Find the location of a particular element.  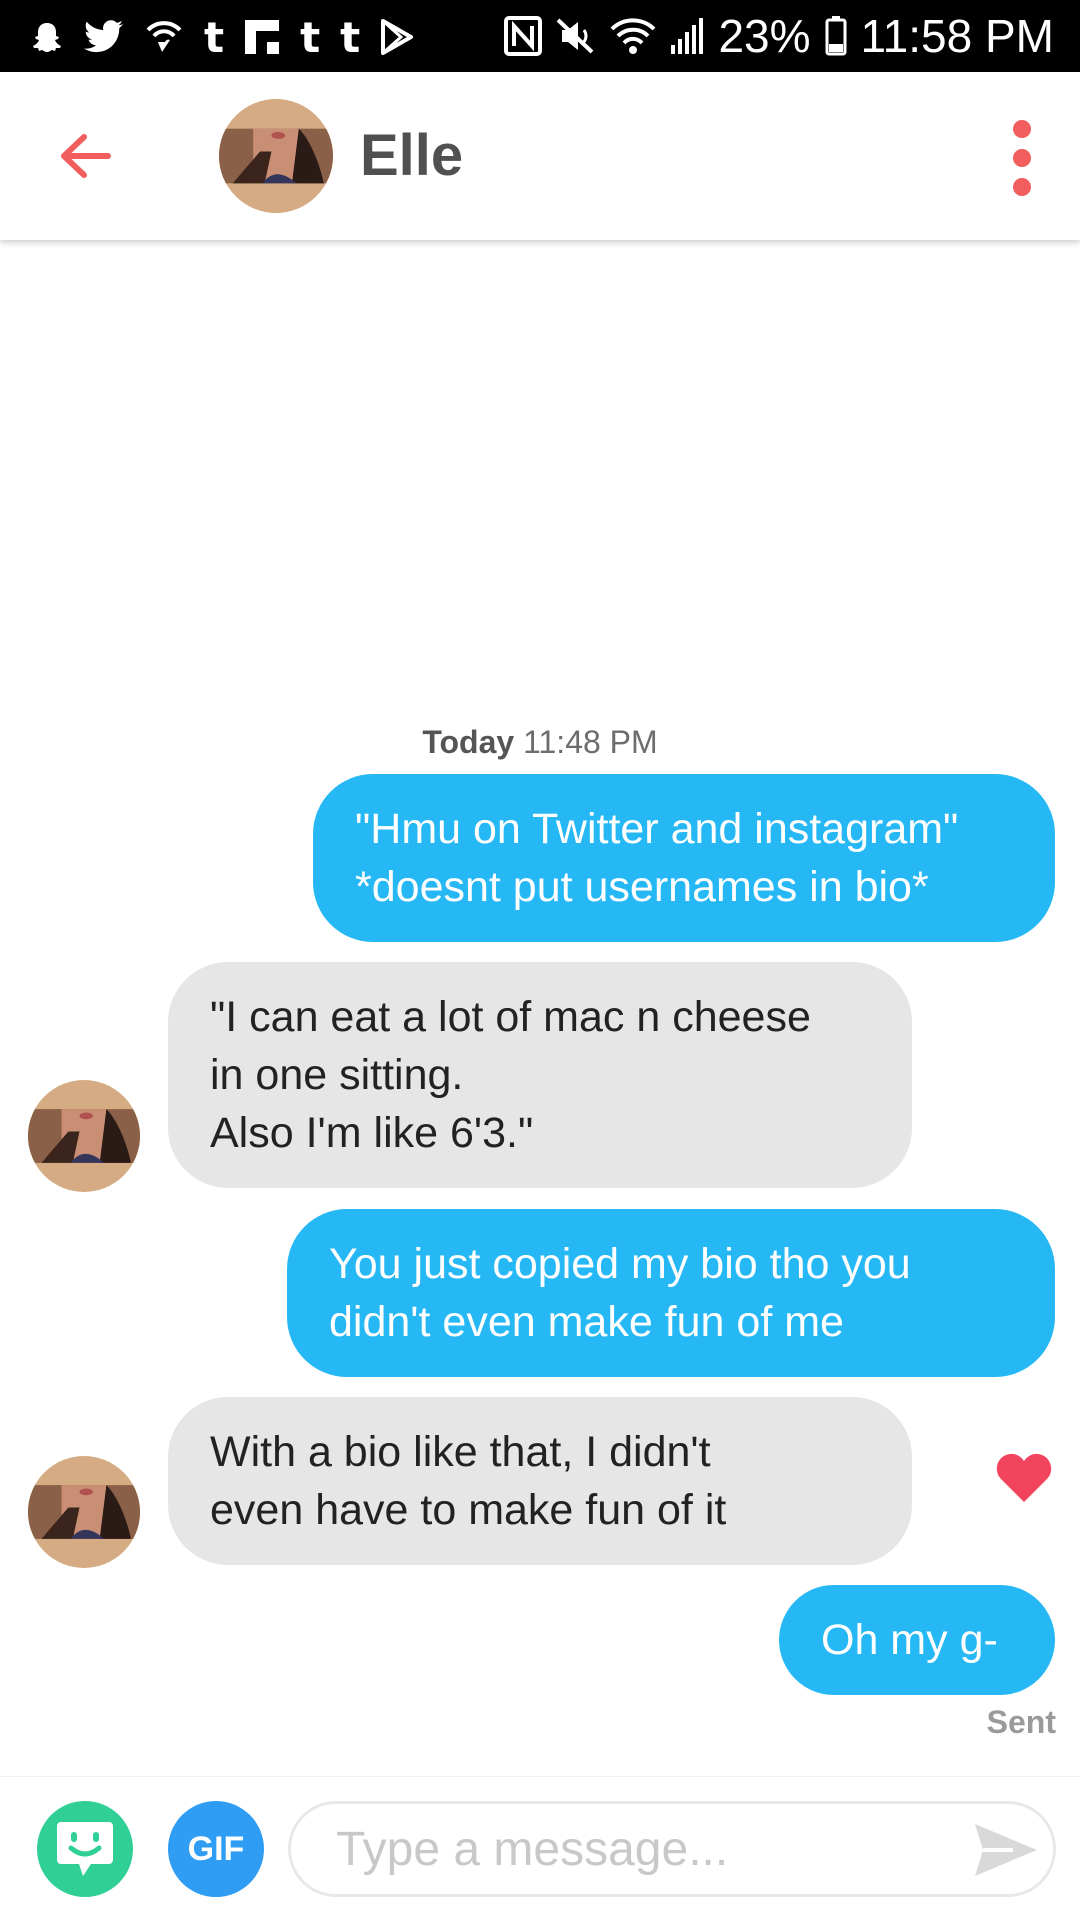

timestamp-time: 11:48 PM is located at coordinates (590, 742).